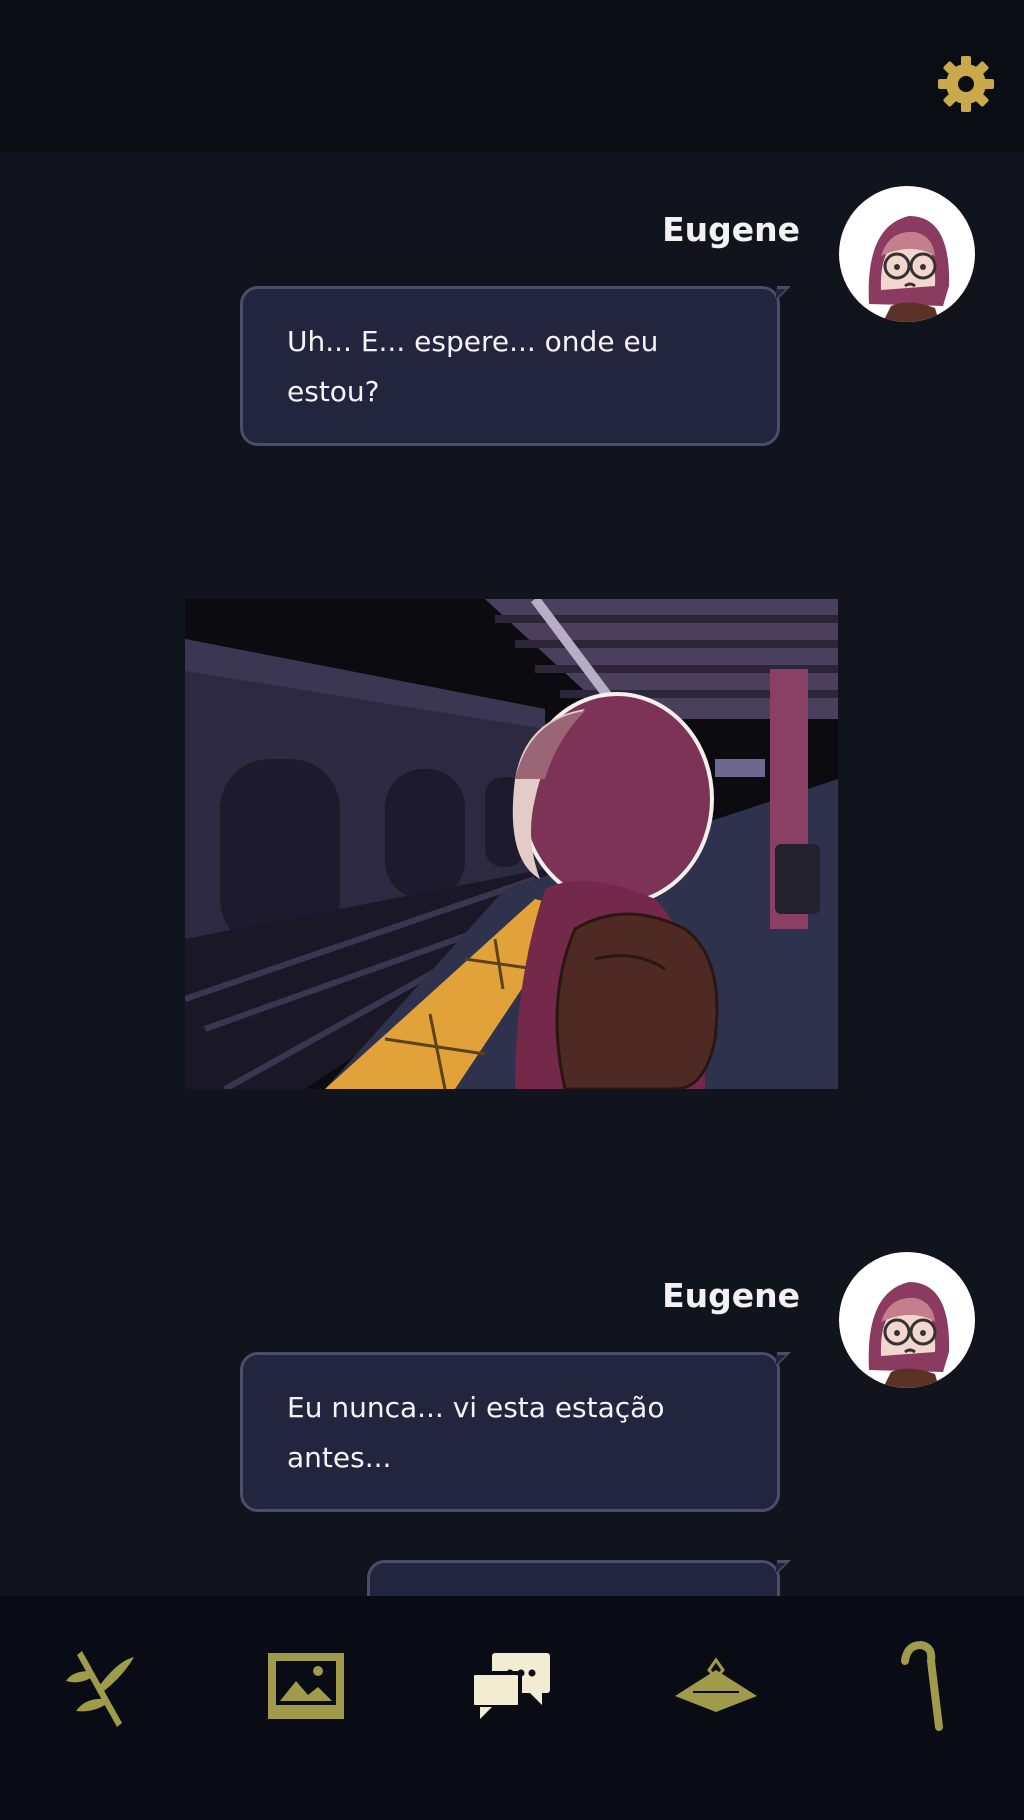 The height and width of the screenshot is (1820, 1024). What do you see at coordinates (512, 76) in the screenshot?
I see `top-bar` at bounding box center [512, 76].